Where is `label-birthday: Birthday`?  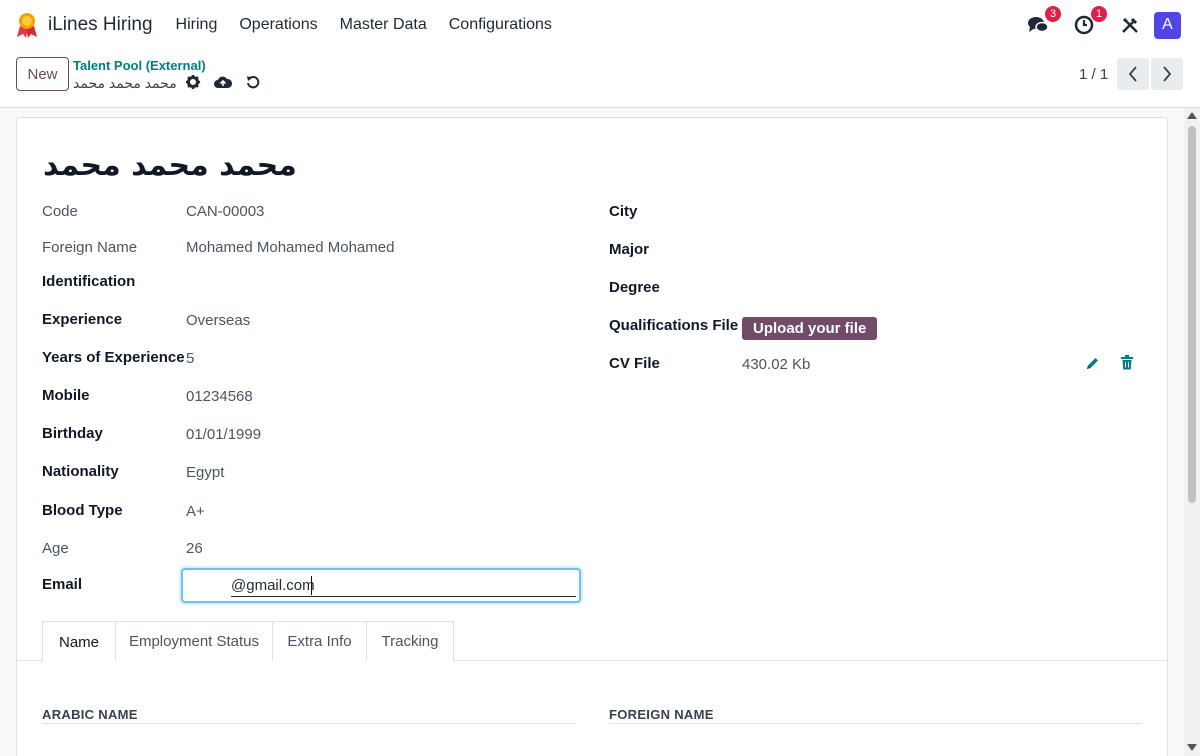
label-birthday: Birthday is located at coordinates (72, 433).